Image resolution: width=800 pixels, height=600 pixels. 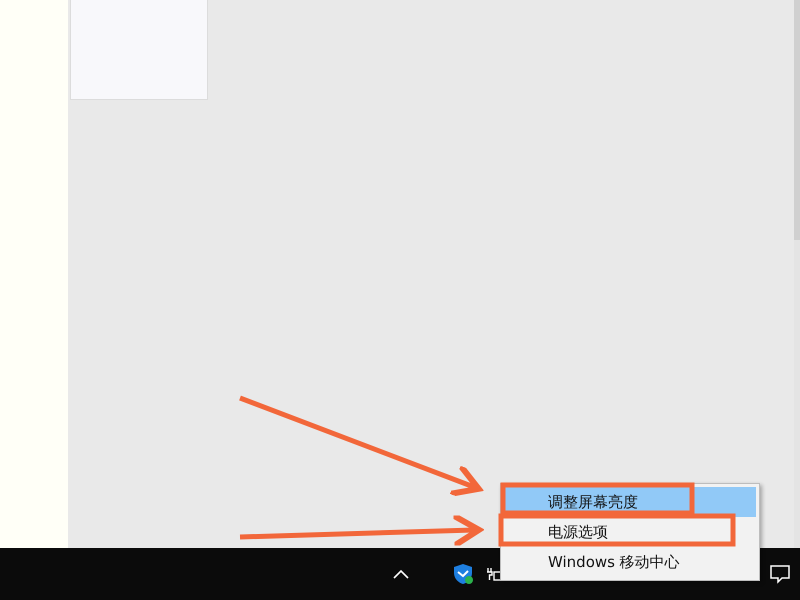 I want to click on scrollbar, so click(x=797, y=274).